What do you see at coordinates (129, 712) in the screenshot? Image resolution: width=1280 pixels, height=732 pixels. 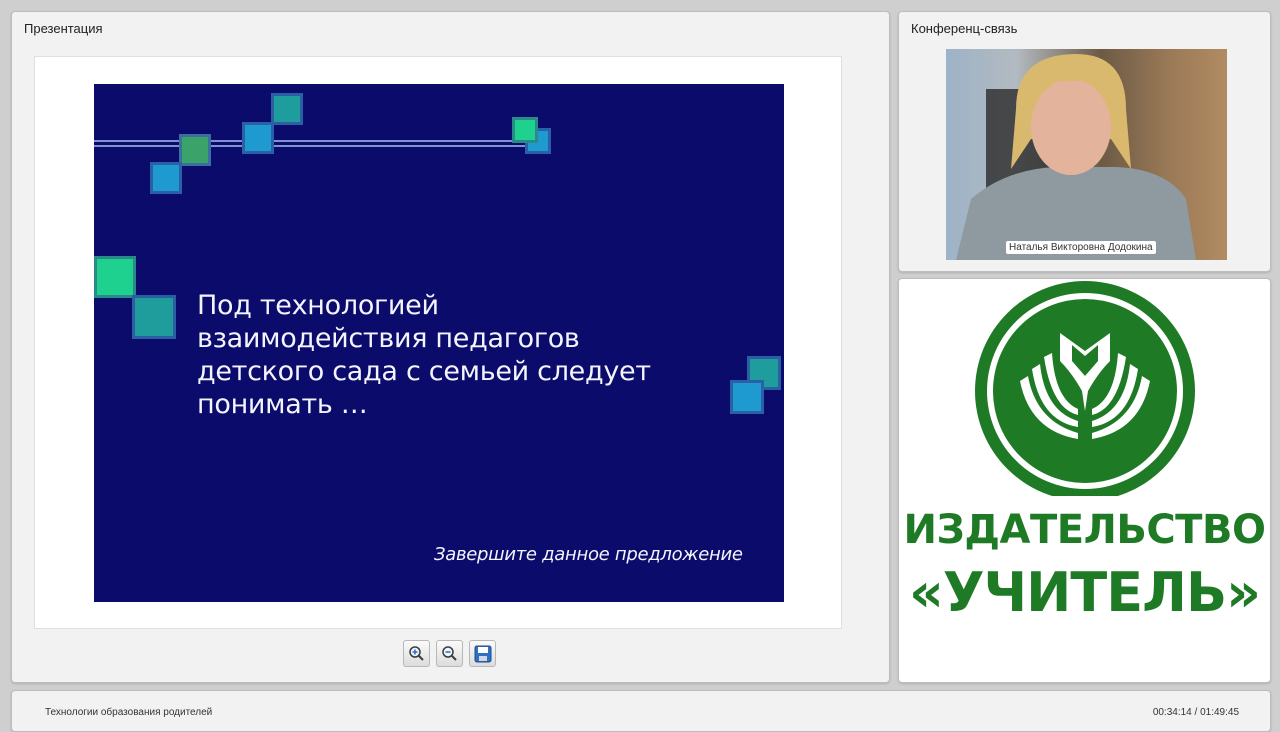 I see `course-title: Технологии образования родителей` at bounding box center [129, 712].